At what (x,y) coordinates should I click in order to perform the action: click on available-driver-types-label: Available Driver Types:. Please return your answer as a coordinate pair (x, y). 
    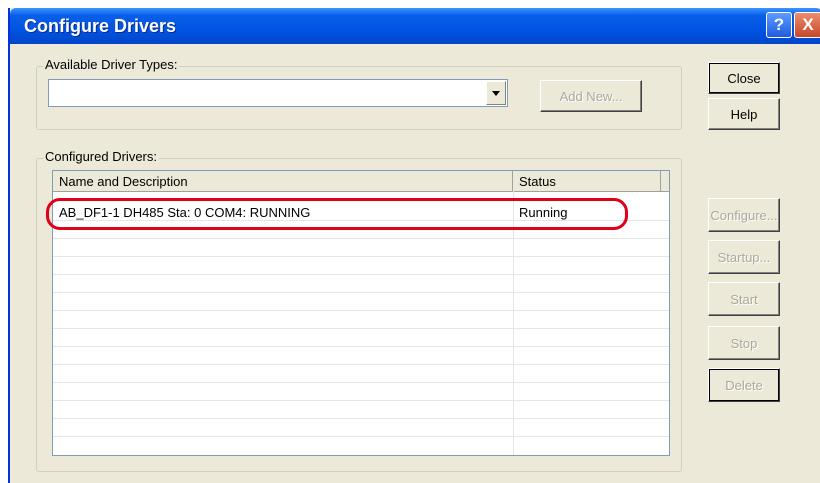
    Looking at the image, I should click on (111, 64).